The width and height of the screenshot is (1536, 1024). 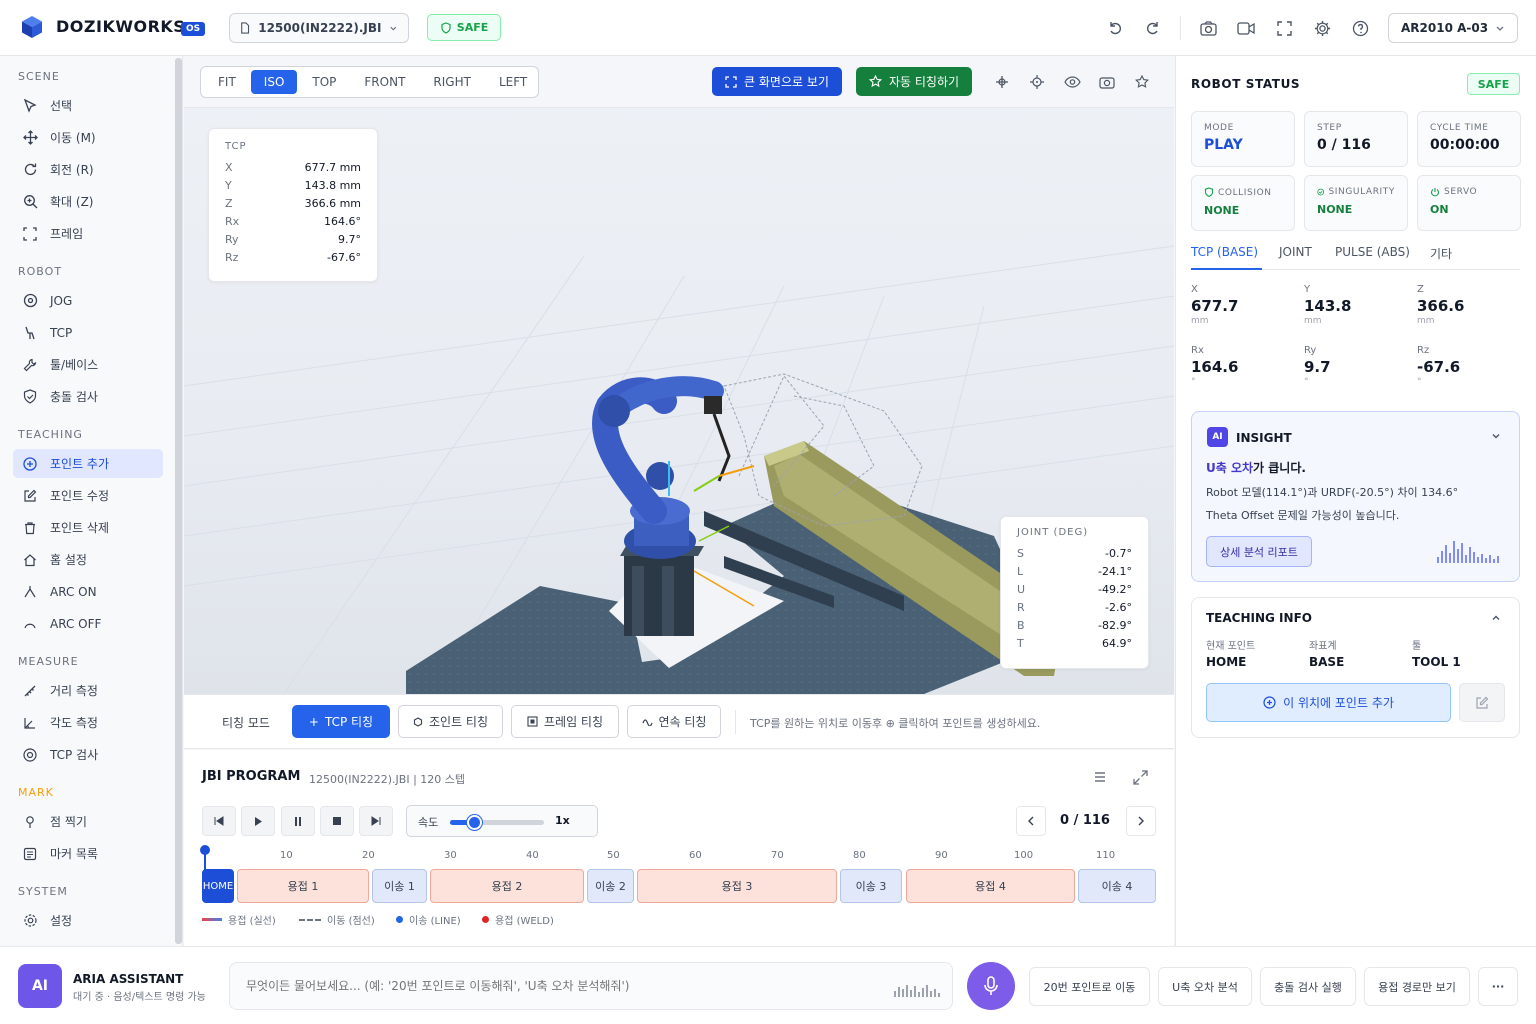 I want to click on gear-icon, so click(x=1322, y=28).